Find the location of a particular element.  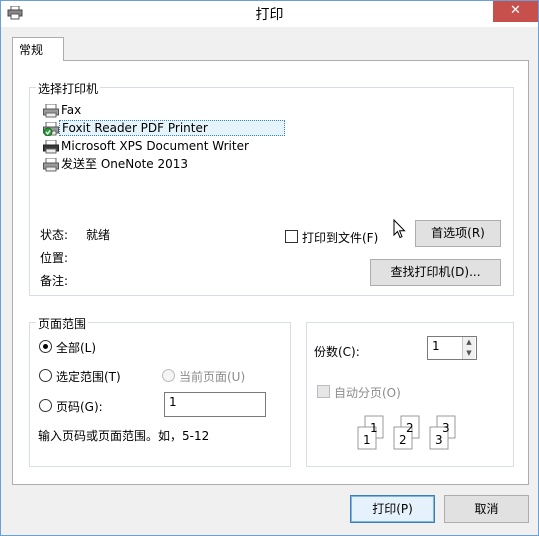

page-range-legend: 页面范围 is located at coordinates (62, 323).